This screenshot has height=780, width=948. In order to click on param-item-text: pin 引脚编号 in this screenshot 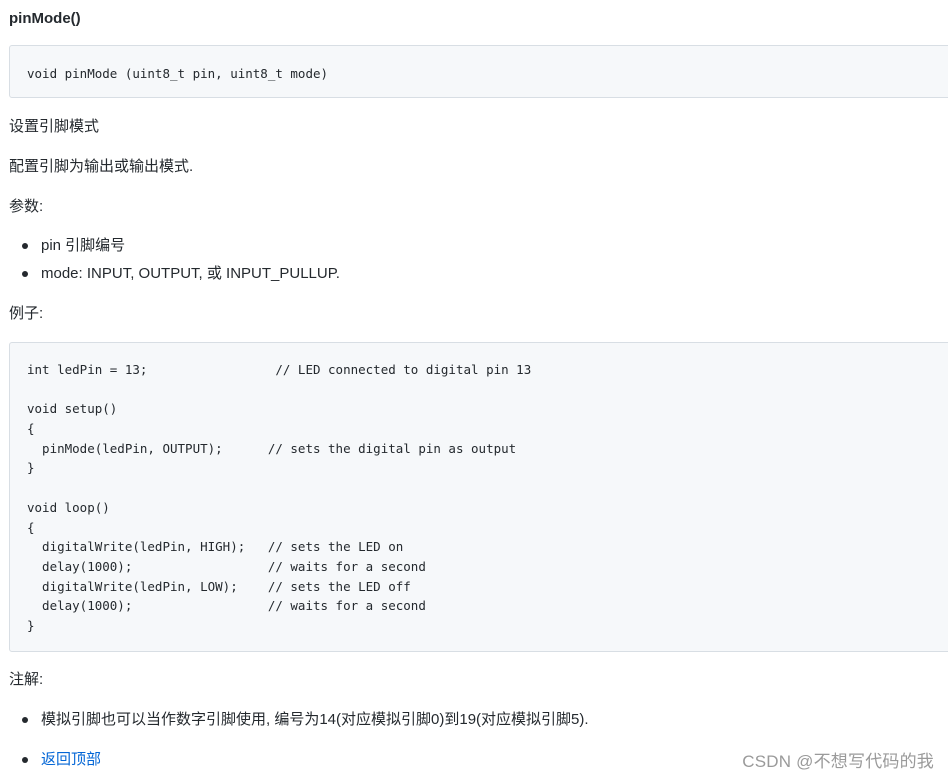, I will do `click(83, 245)`.